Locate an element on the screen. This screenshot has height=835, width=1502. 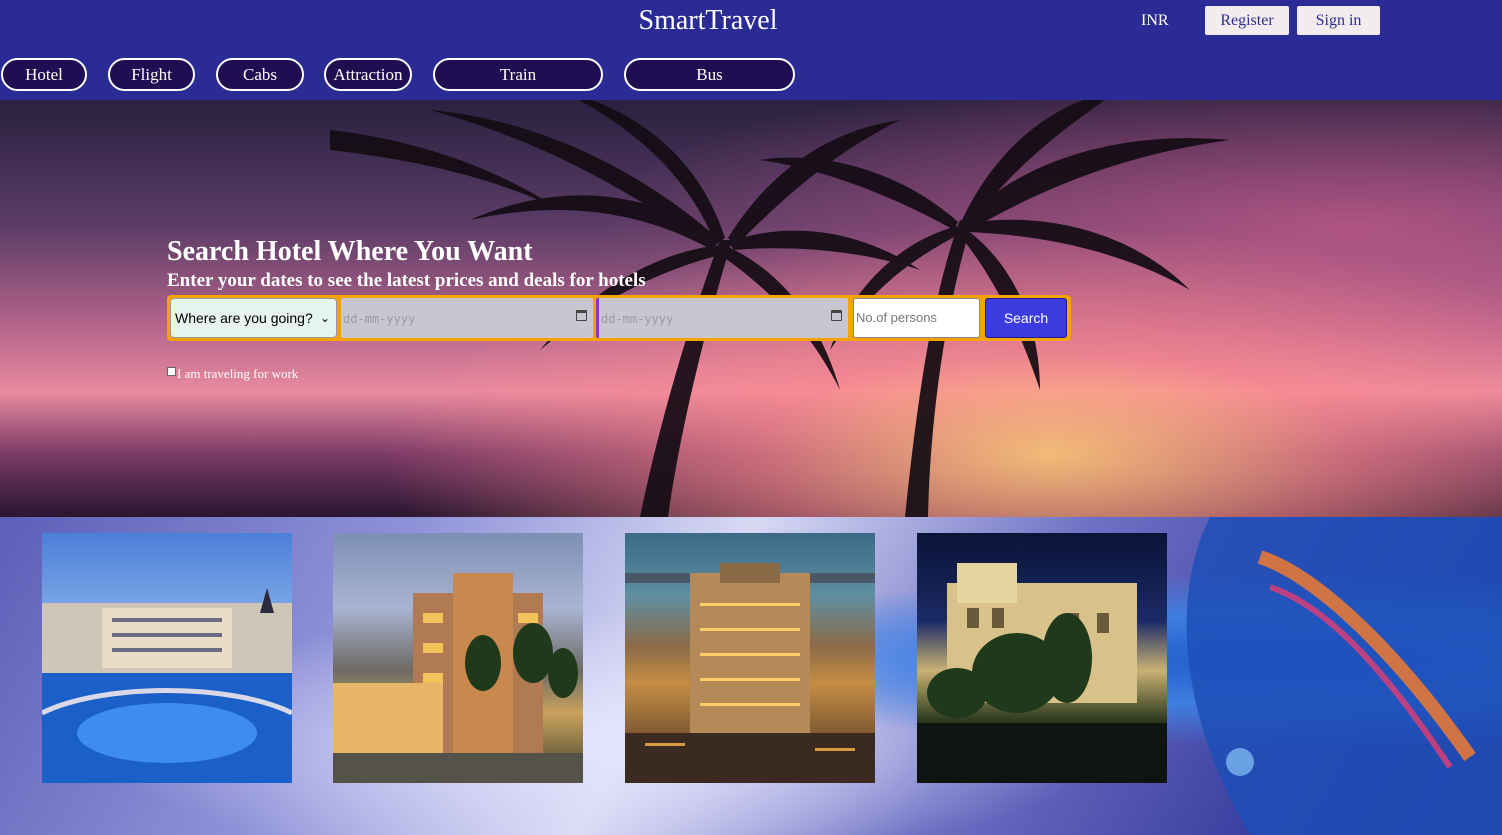
destination-select: Where are you going? ⌄ is located at coordinates (253, 318).